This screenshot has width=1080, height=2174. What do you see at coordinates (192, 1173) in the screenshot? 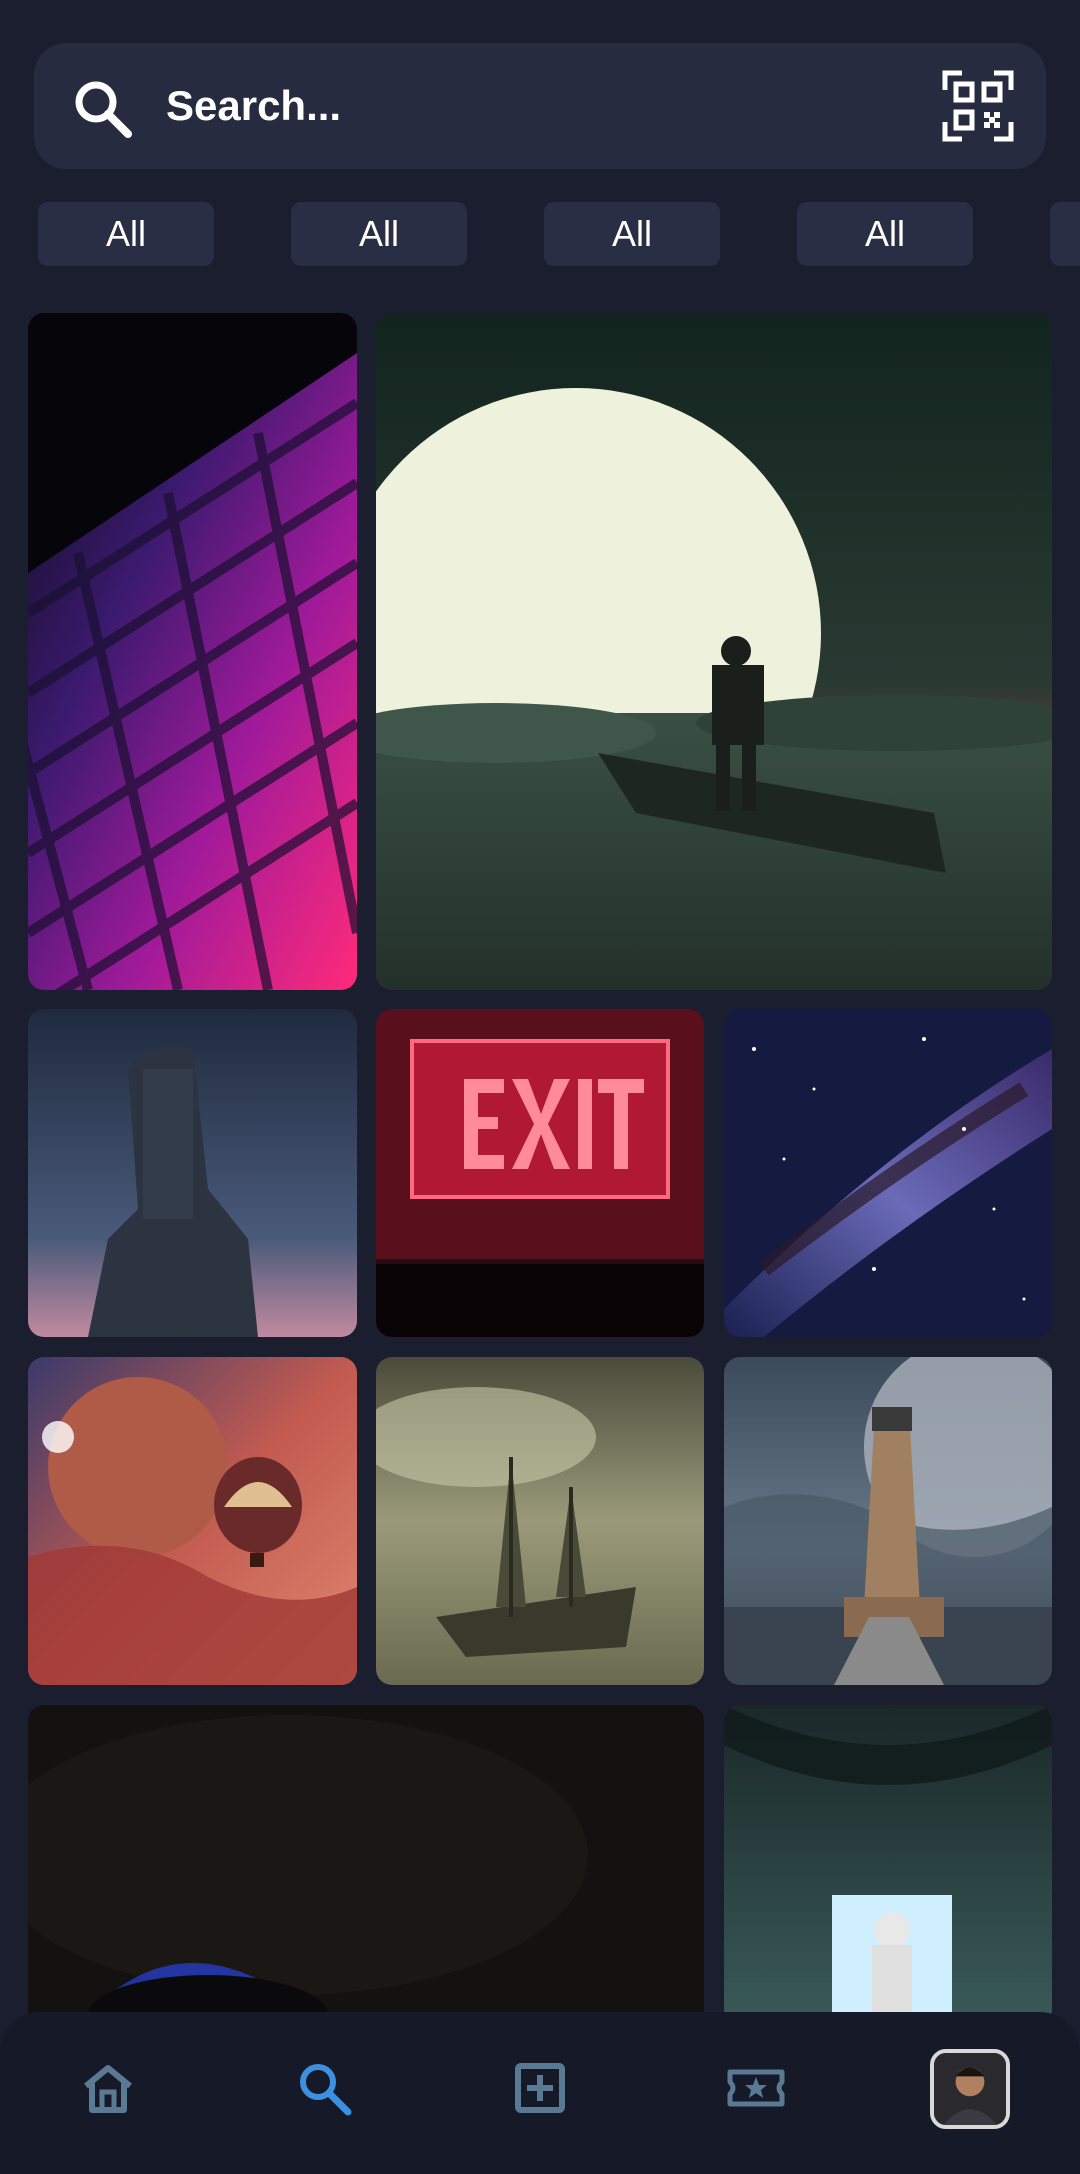
I see `gallery-image-moai` at bounding box center [192, 1173].